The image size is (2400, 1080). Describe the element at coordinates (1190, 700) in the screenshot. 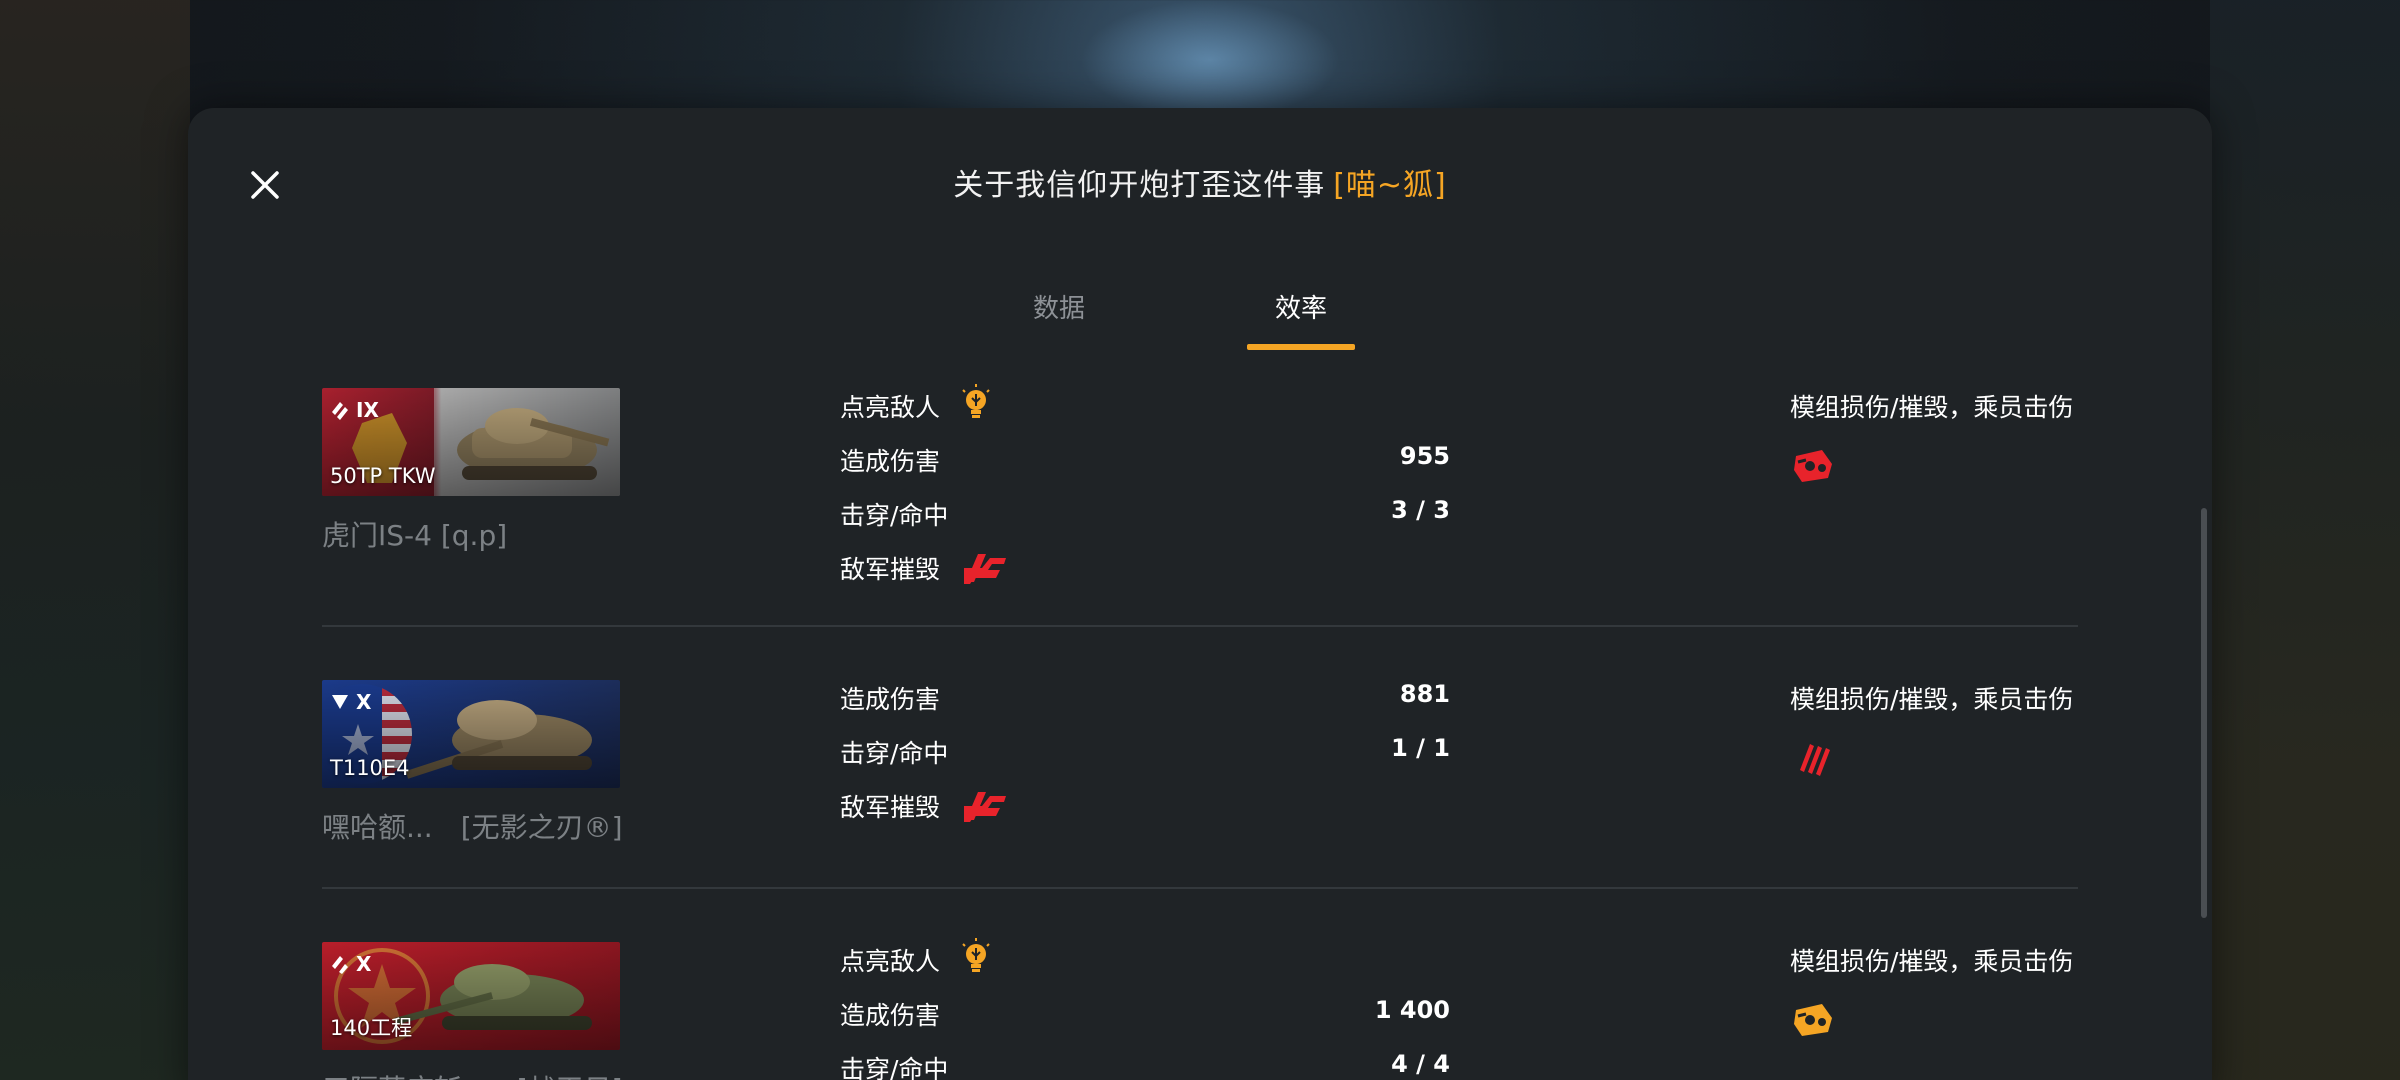

I see `stat-damage: 造成伤害 881` at that location.